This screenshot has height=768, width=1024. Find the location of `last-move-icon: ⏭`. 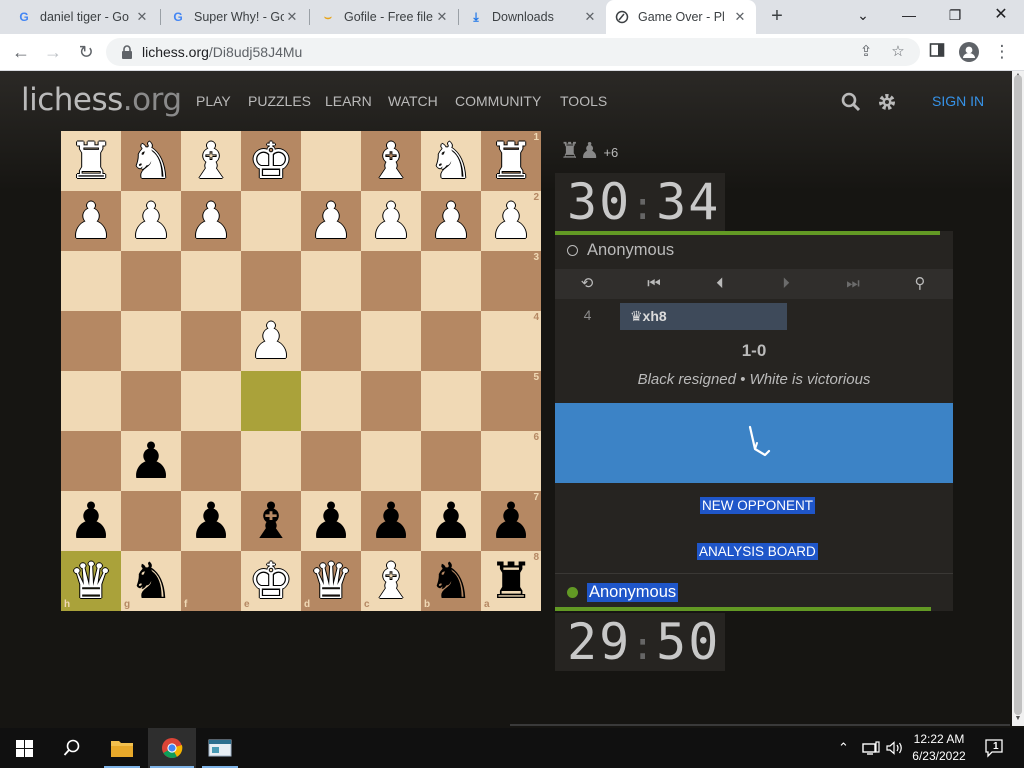

last-move-icon: ⏭ is located at coordinates (853, 284).